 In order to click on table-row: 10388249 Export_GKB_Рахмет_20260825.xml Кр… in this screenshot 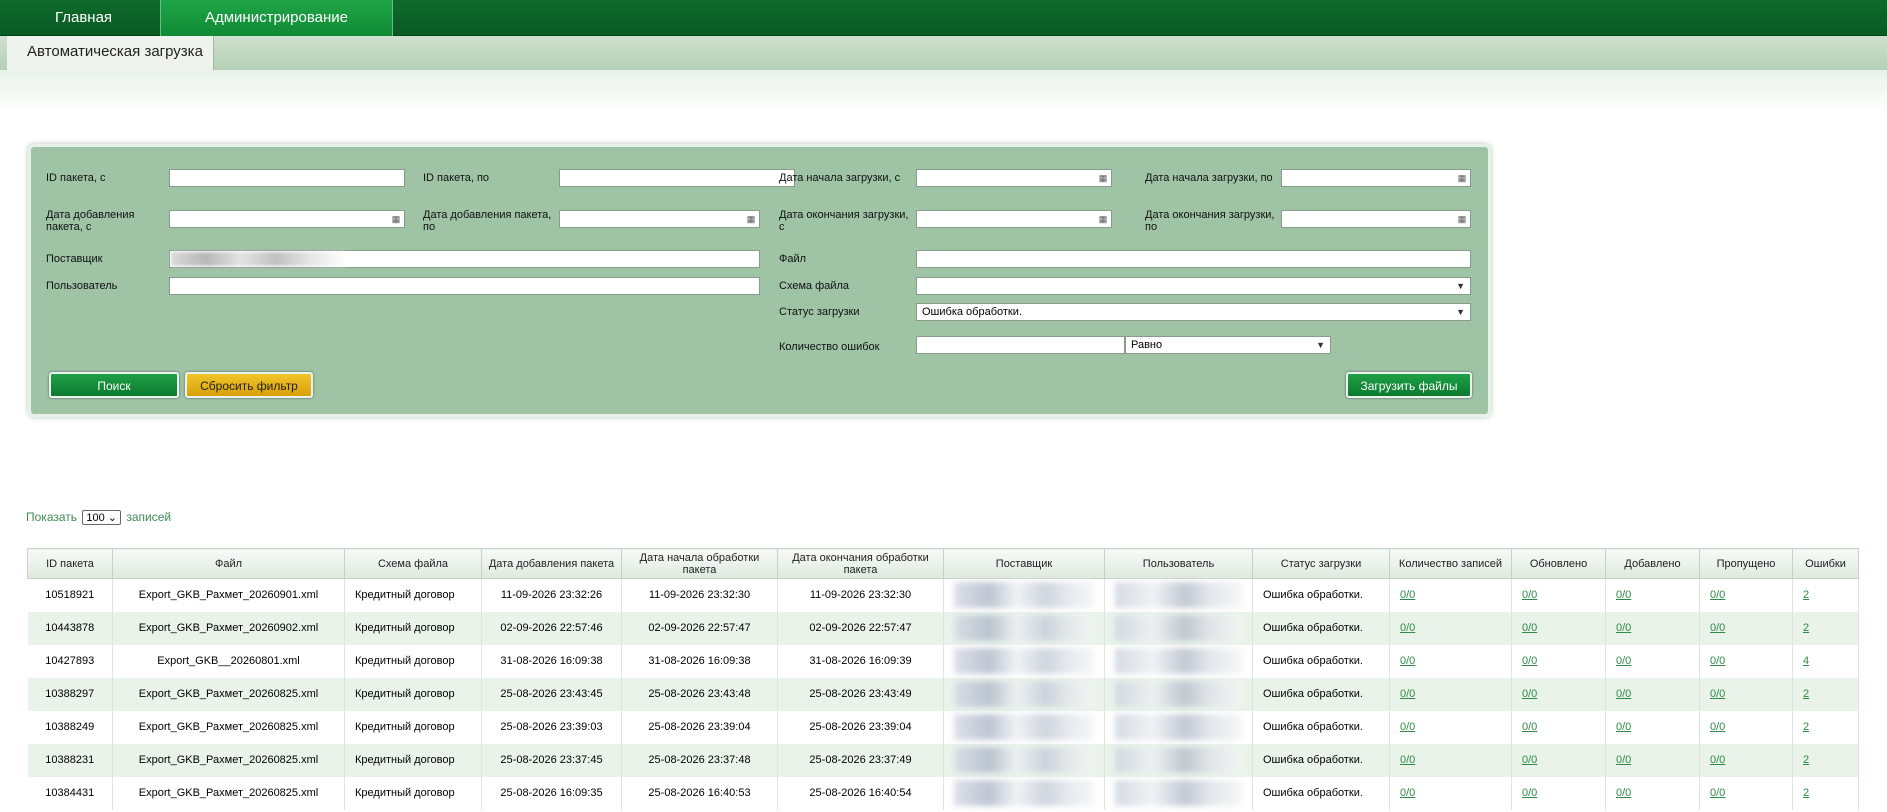, I will do `click(943, 727)`.